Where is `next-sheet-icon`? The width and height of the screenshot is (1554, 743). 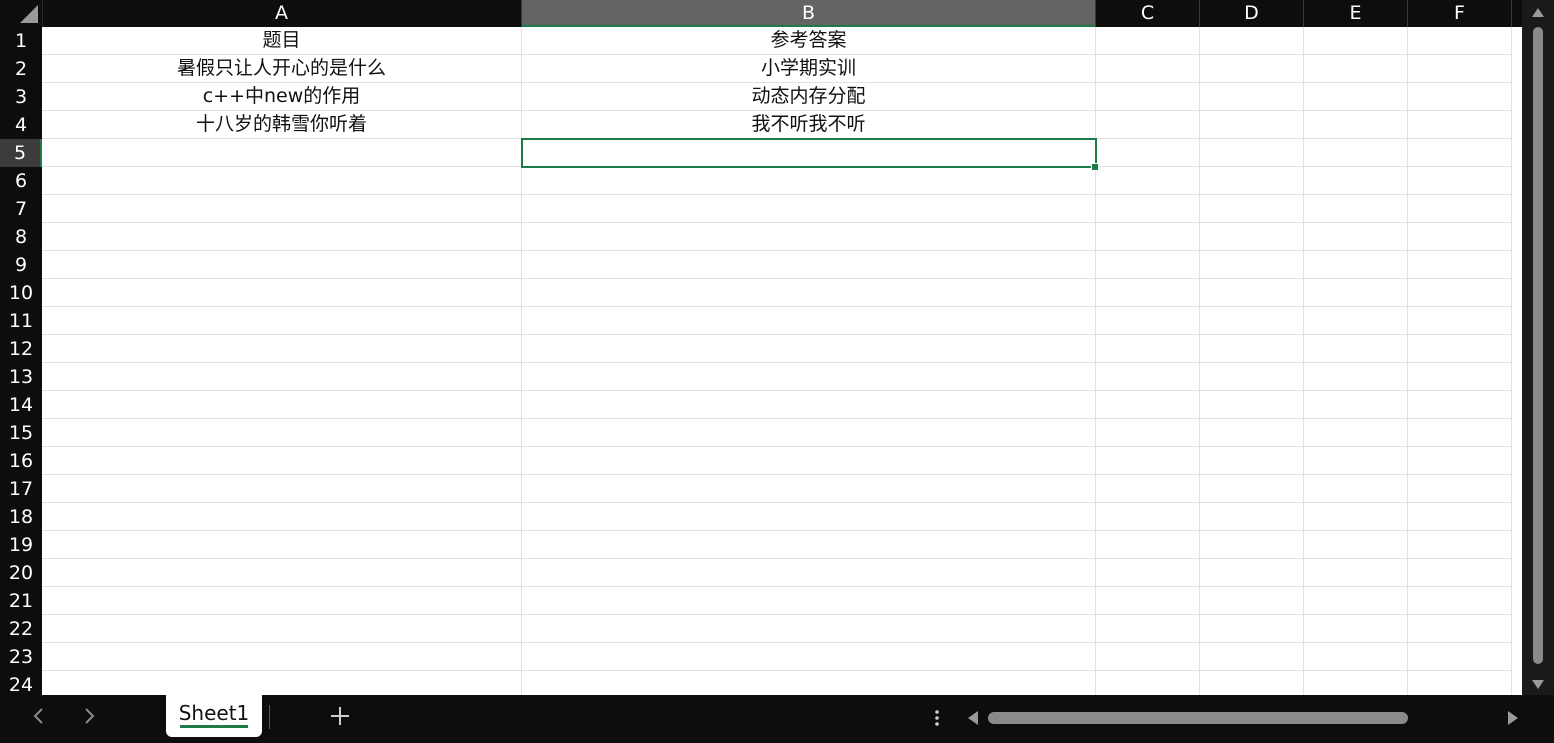
next-sheet-icon is located at coordinates (89, 716).